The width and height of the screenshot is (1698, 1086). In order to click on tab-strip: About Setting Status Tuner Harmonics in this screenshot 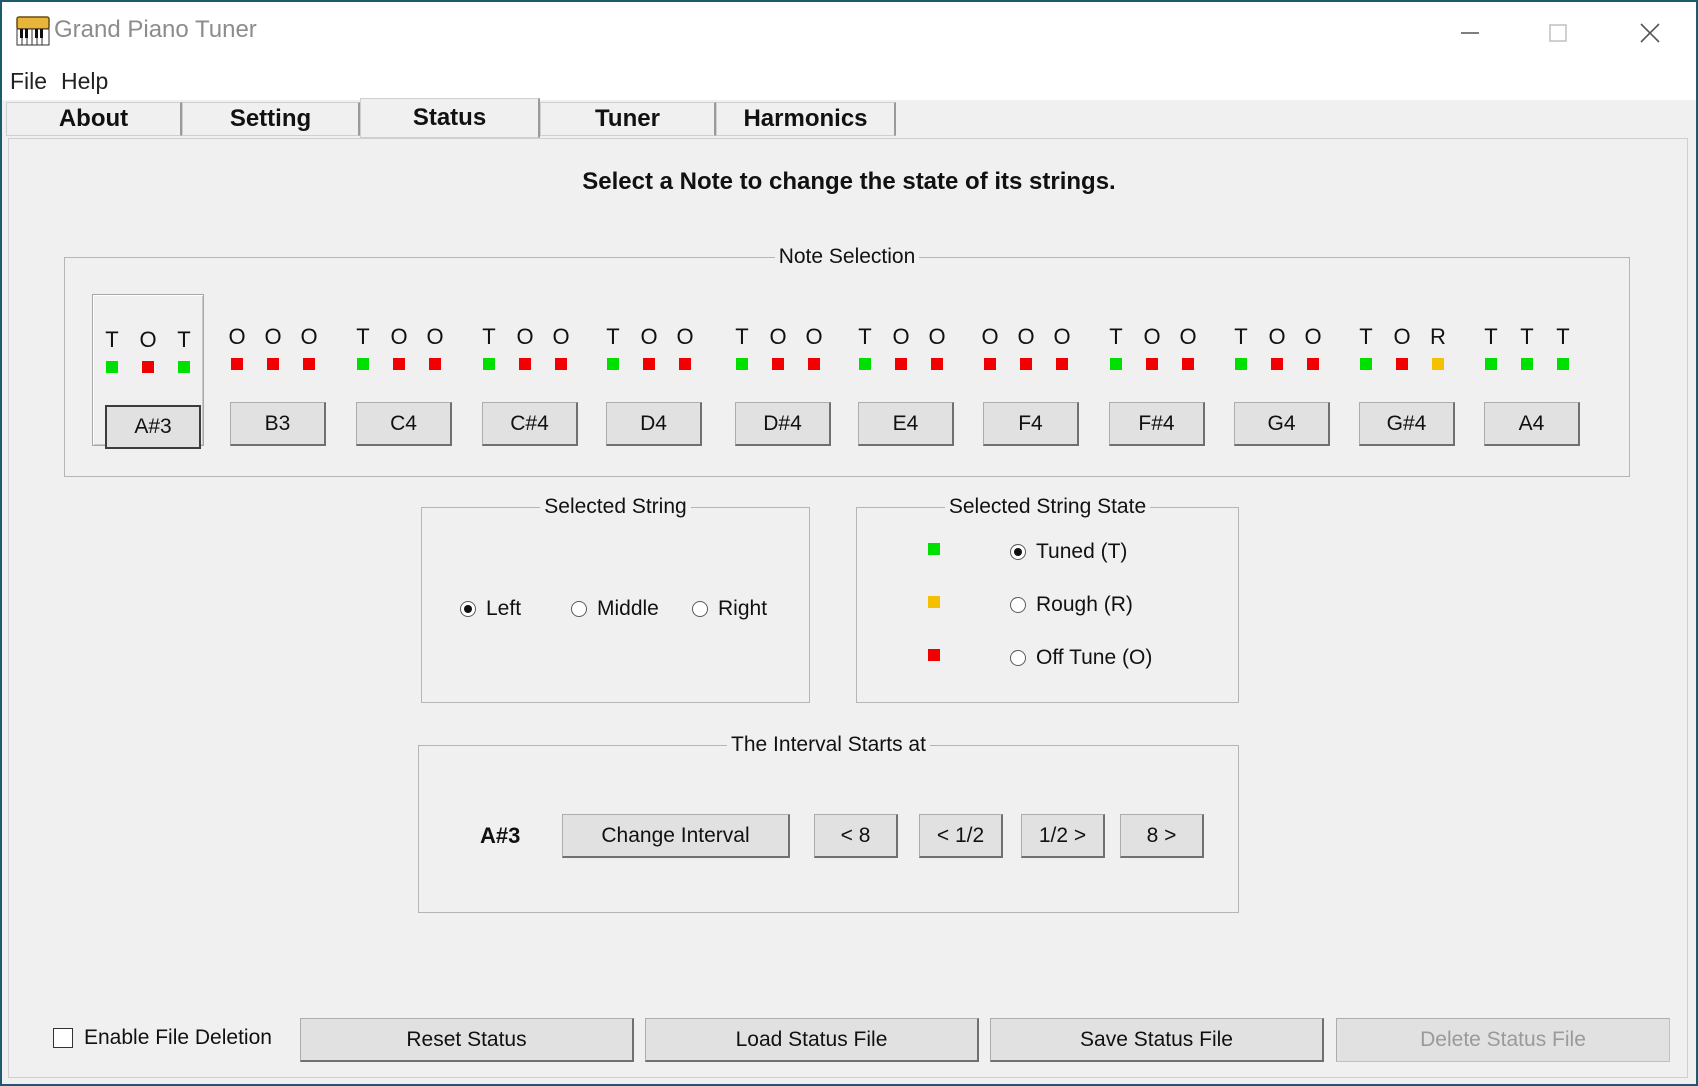, I will do `click(851, 118)`.